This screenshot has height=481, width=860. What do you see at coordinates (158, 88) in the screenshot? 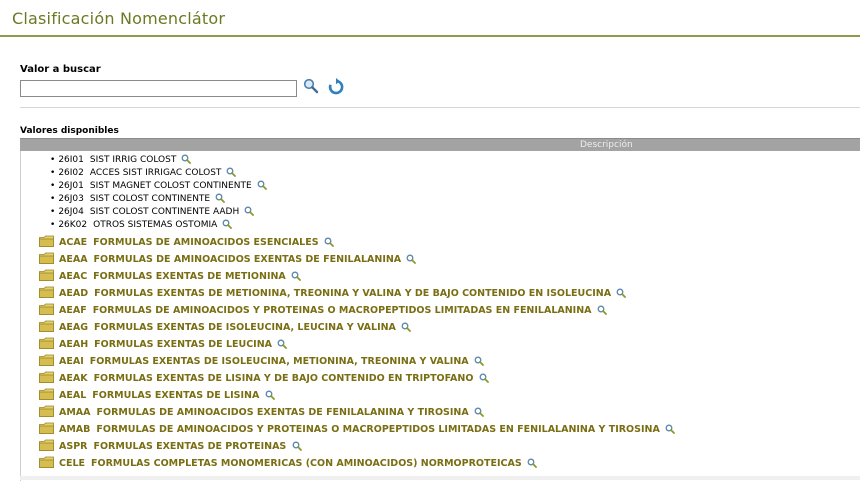
I see `search-input` at bounding box center [158, 88].